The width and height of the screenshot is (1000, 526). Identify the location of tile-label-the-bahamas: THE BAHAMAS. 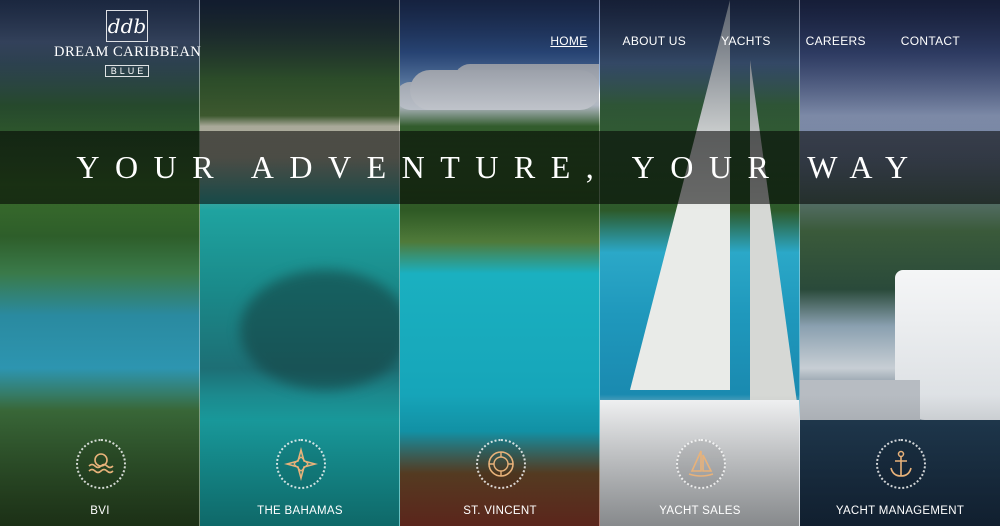
(300, 511).